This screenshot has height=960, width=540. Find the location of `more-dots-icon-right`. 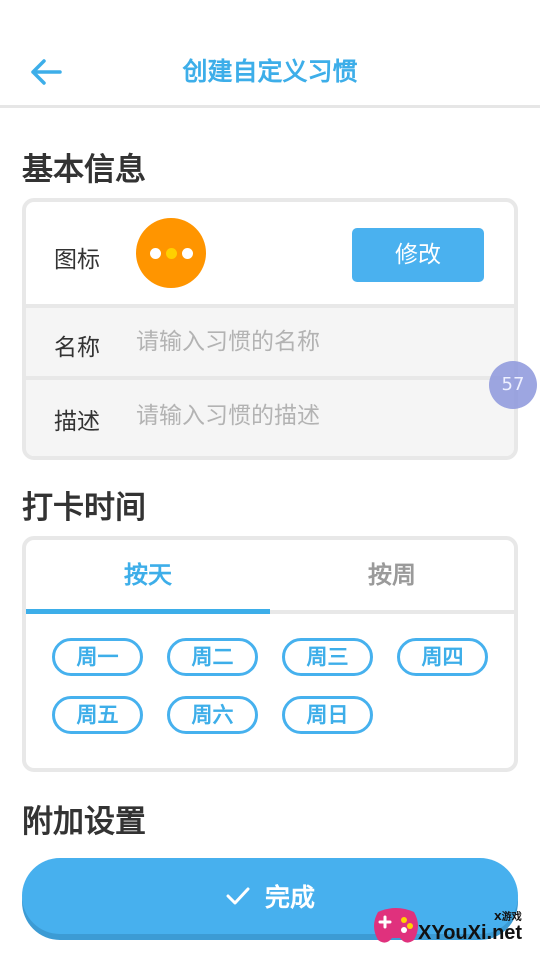

more-dots-icon-right is located at coordinates (187, 253).